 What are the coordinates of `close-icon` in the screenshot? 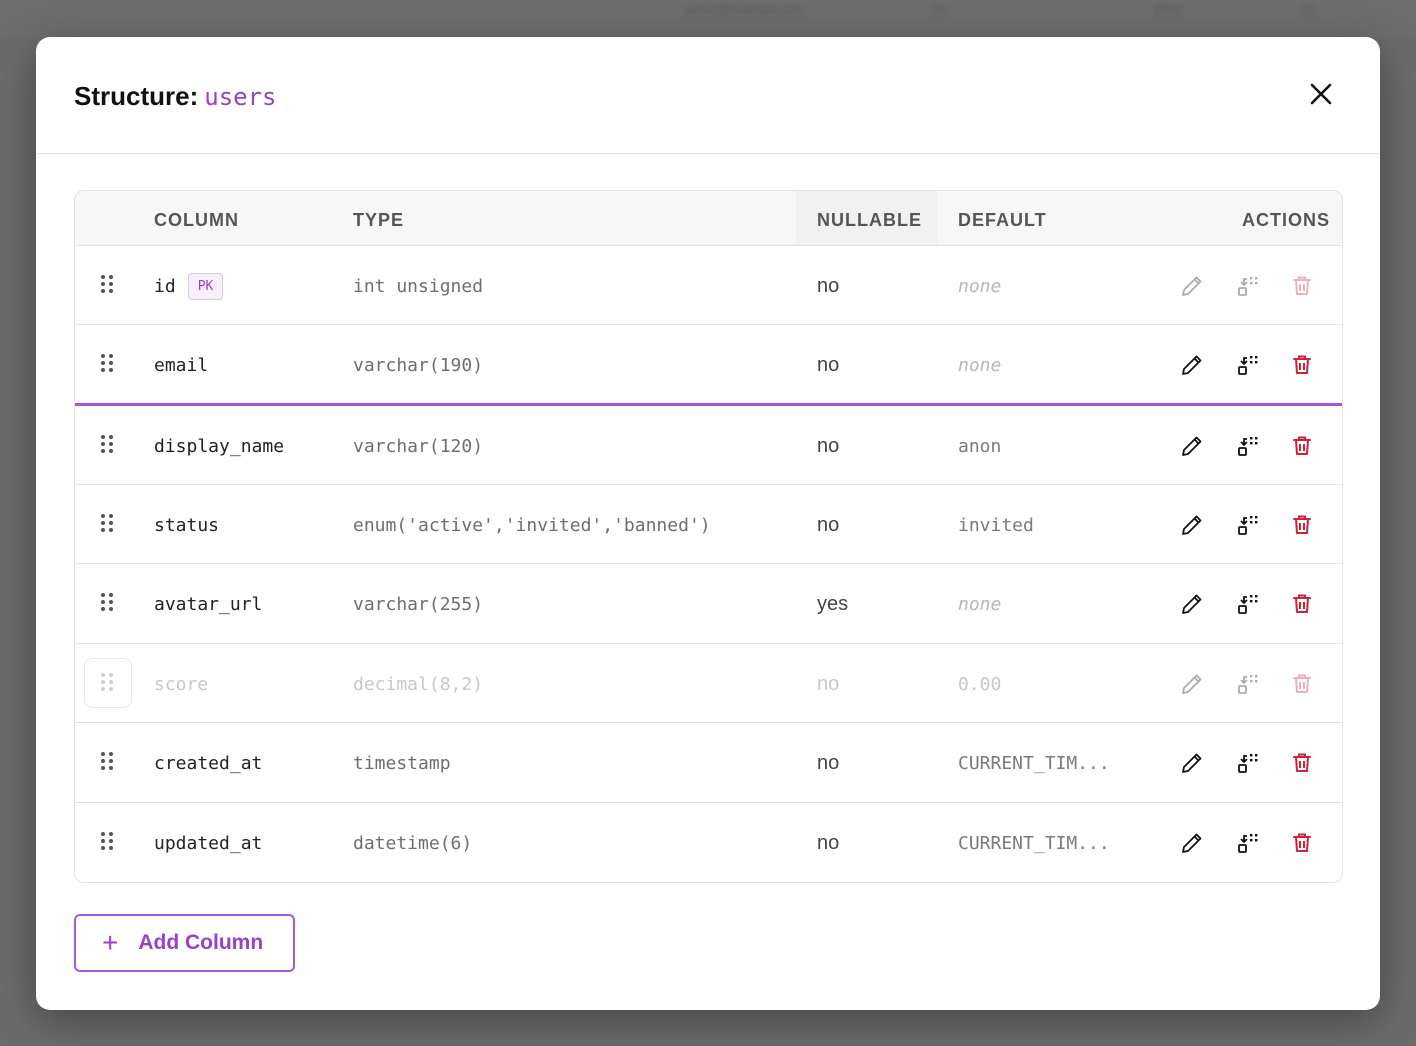 It's located at (1321, 94).